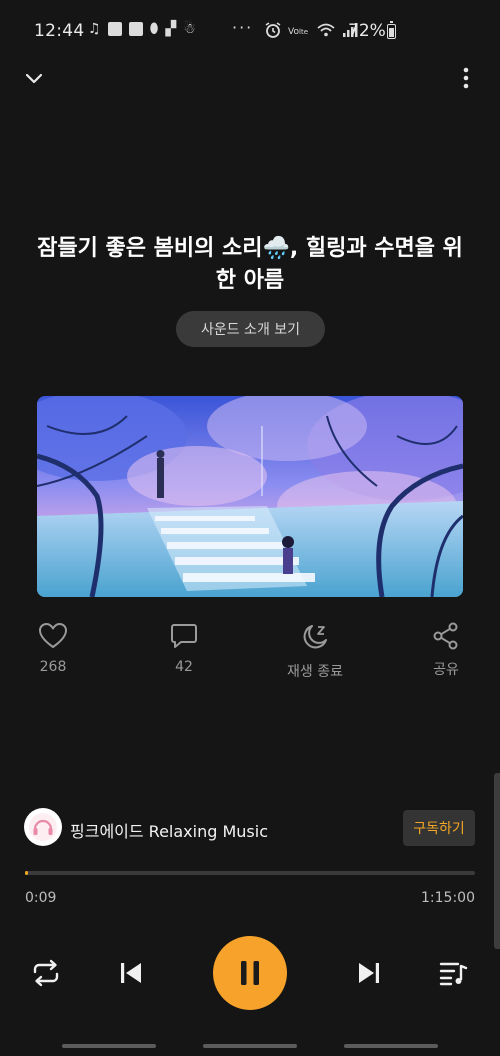  I want to click on channel-name: 핑크에이드 Relaxing Music, so click(169, 830).